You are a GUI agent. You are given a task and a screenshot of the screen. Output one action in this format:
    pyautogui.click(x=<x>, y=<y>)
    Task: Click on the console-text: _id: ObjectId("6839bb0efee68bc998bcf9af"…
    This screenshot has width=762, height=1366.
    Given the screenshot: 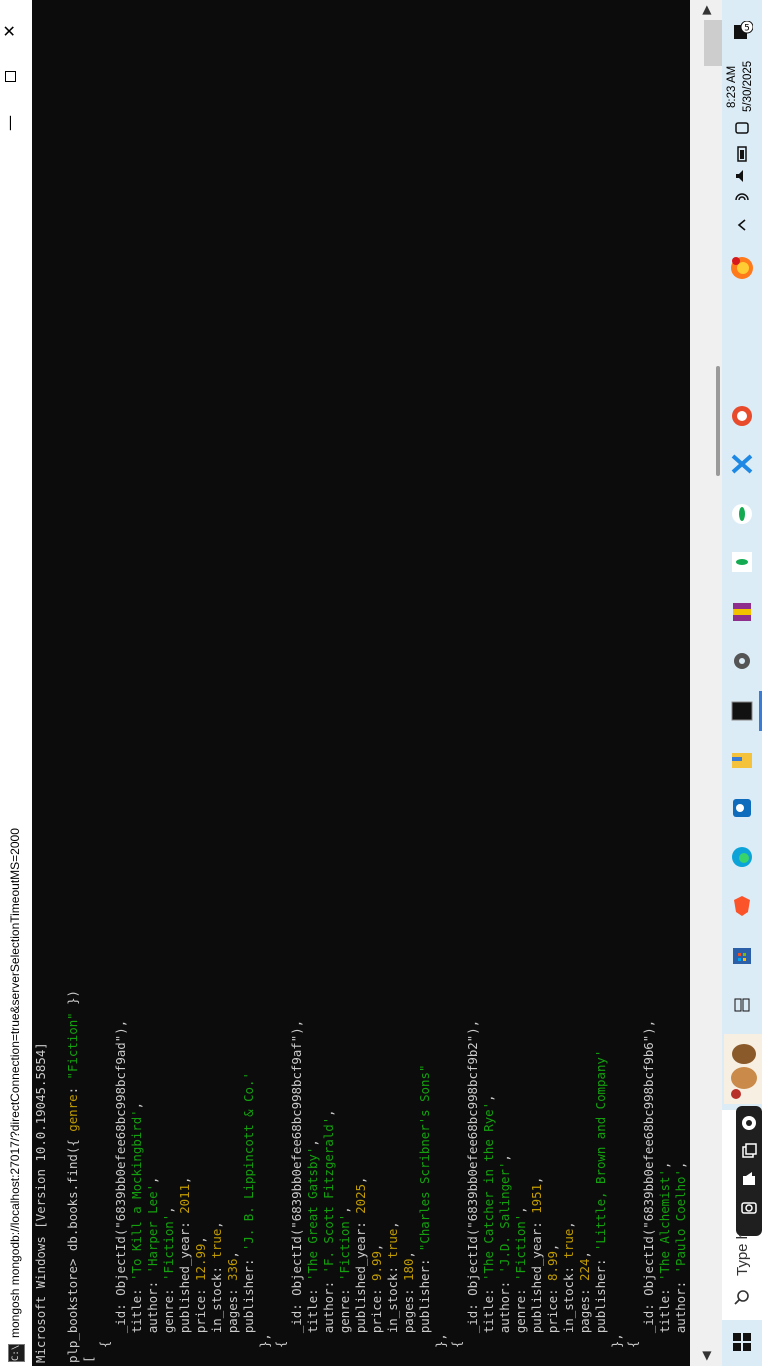 What is the action you would take?
    pyautogui.click(x=296, y=1191)
    